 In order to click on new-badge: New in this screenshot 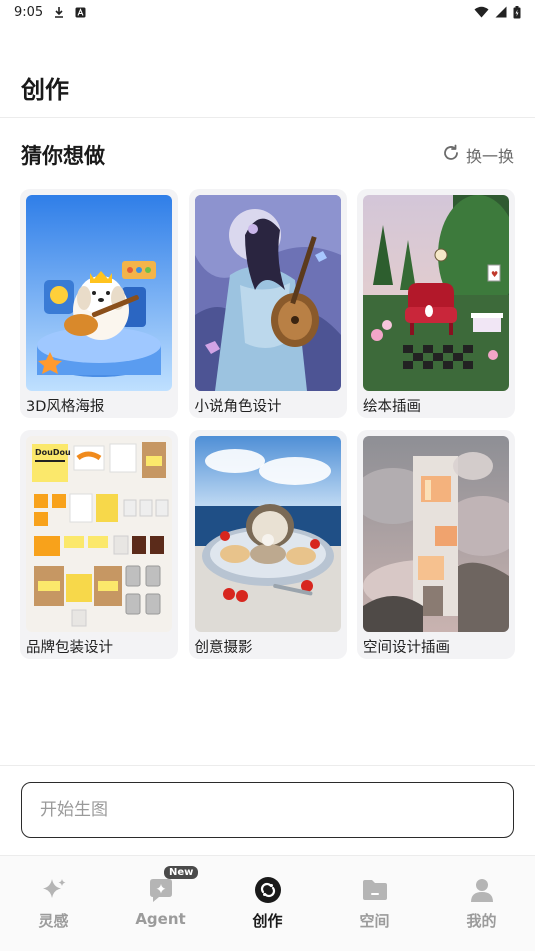, I will do `click(181, 872)`.